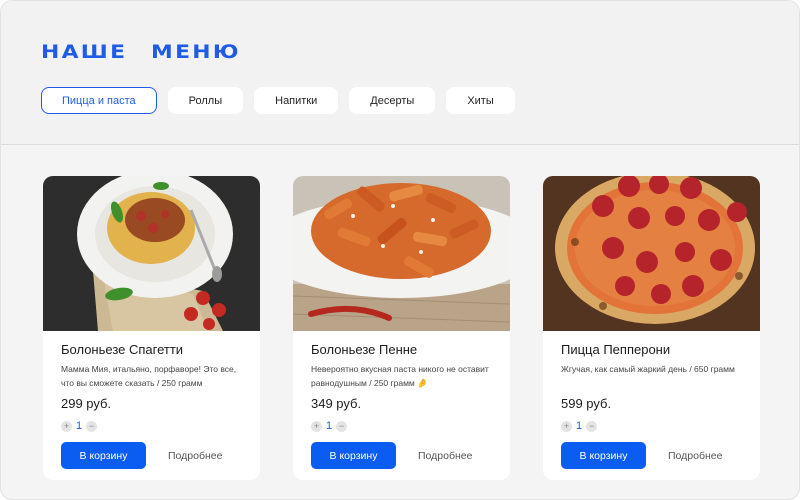  Describe the element at coordinates (364, 349) in the screenshot. I see `product-title: Болоньезе Пенне` at that location.